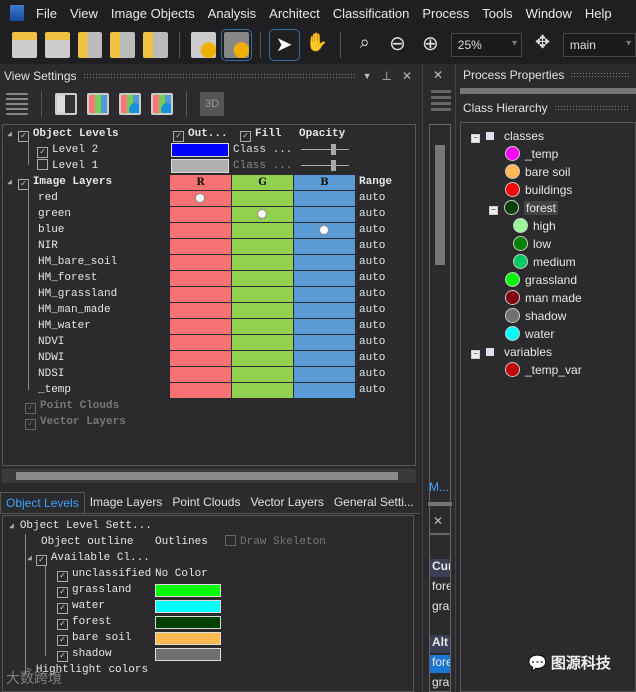 The image size is (636, 692). What do you see at coordinates (549, 13) in the screenshot?
I see `menu-window: Window` at bounding box center [549, 13].